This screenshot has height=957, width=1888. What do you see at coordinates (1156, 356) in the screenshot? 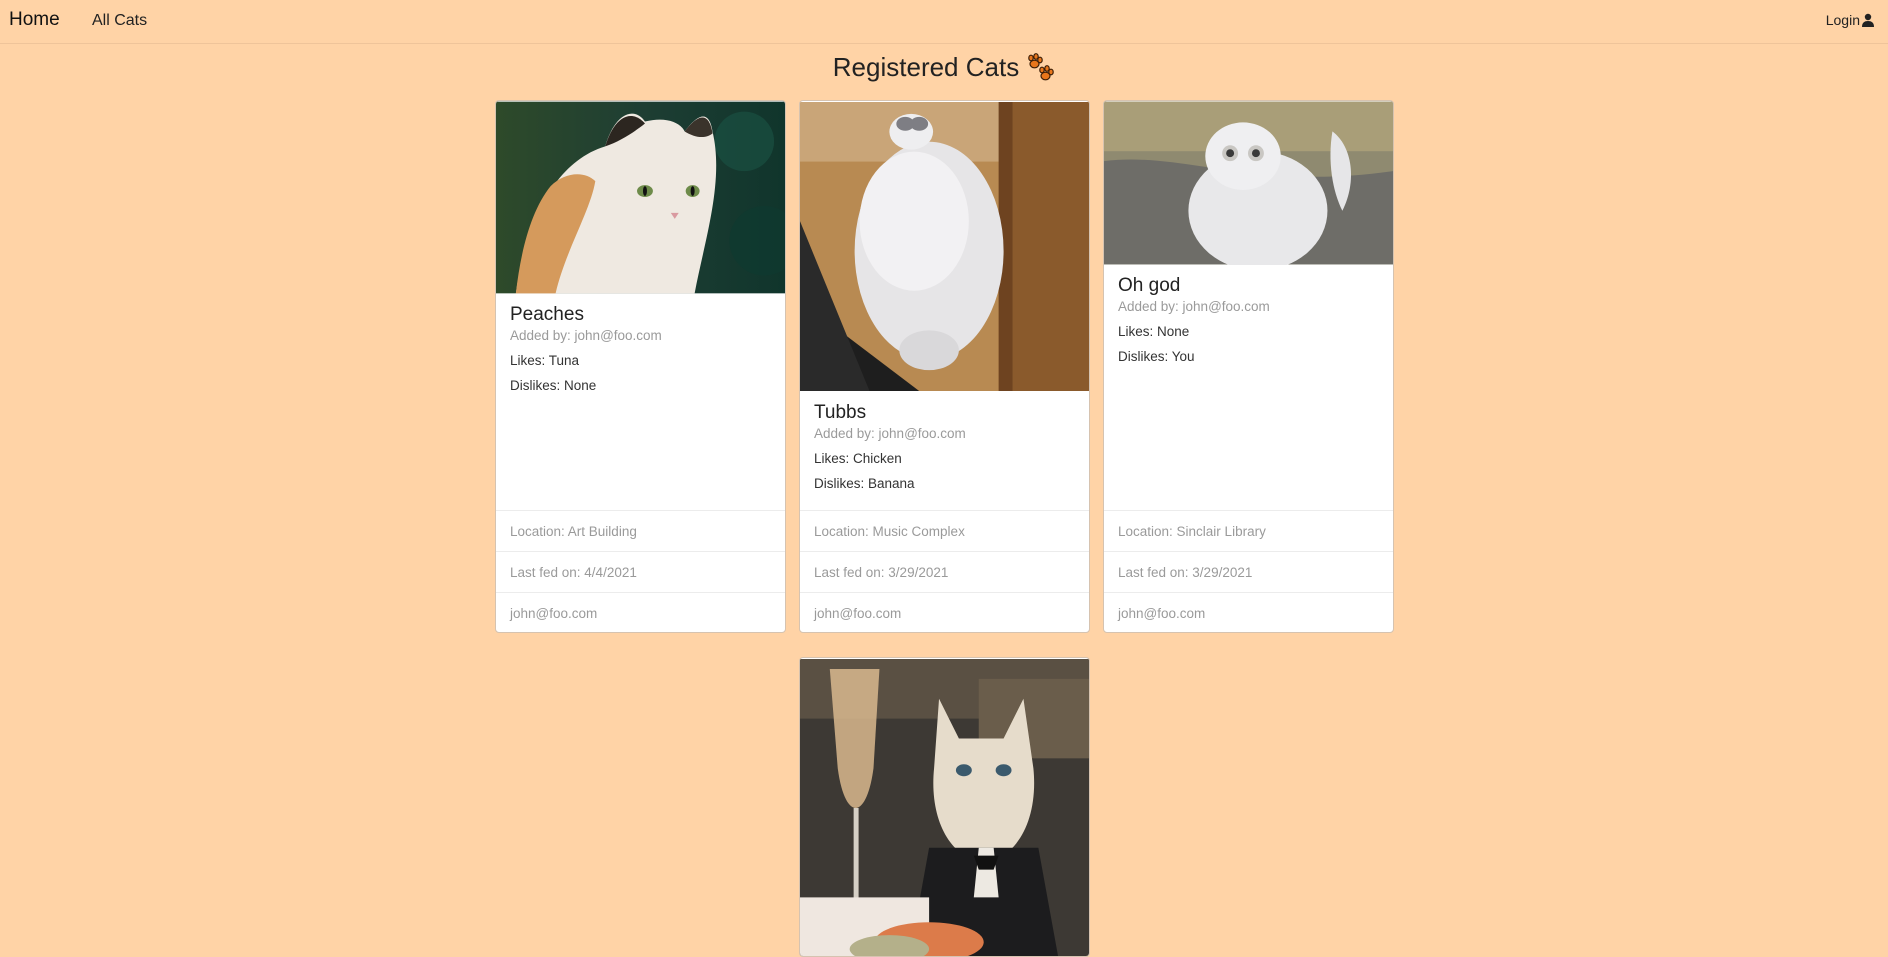
I see `dislikes: Dislikes: You` at bounding box center [1156, 356].